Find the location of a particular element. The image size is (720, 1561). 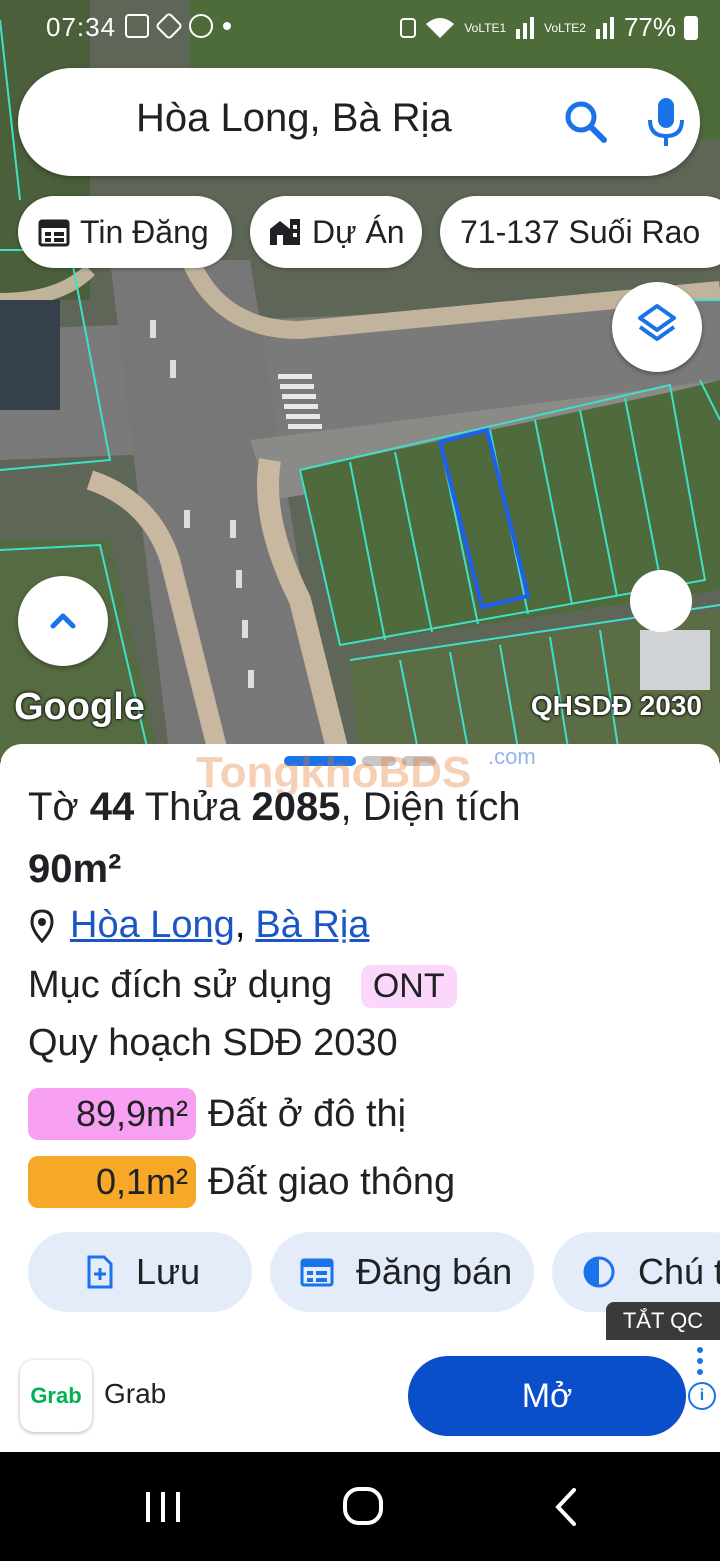

save-button: Lưu is located at coordinates (140, 1272).